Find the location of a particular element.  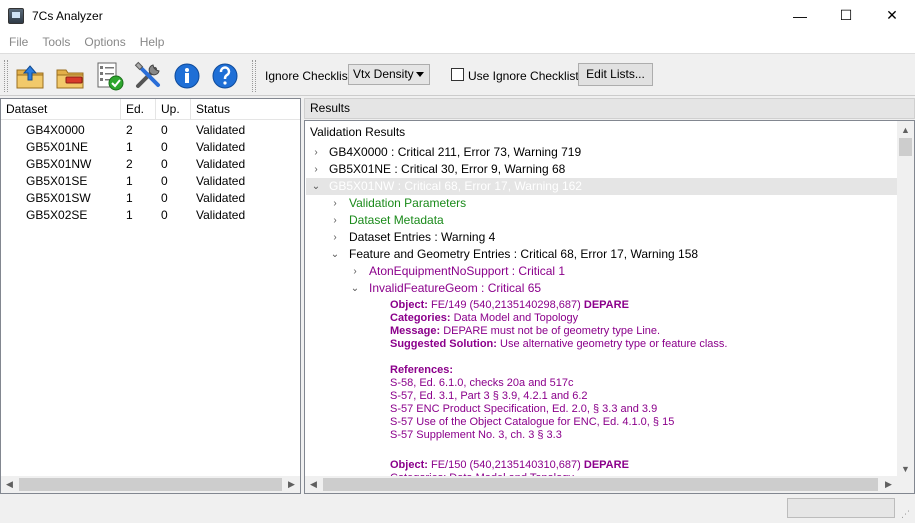

detail-message-label: Message: is located at coordinates (415, 331).